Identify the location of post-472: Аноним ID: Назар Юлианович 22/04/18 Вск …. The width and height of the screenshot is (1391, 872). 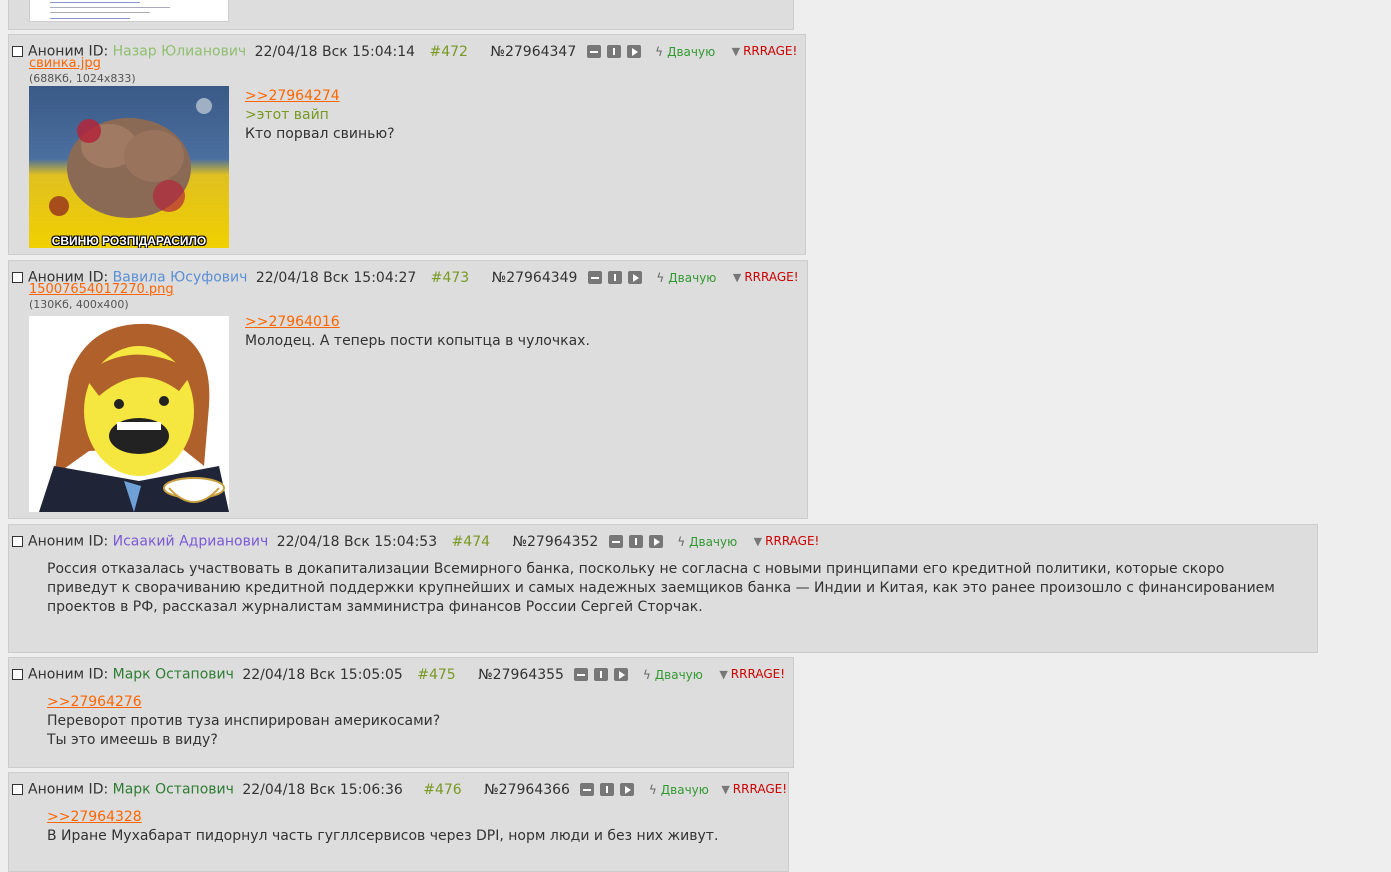
(407, 144).